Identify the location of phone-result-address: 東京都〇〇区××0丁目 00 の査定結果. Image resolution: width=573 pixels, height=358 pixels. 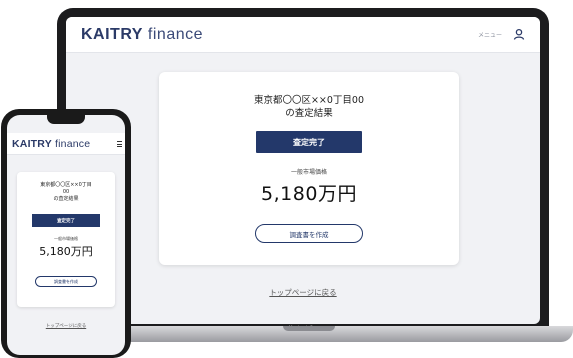
(66, 192).